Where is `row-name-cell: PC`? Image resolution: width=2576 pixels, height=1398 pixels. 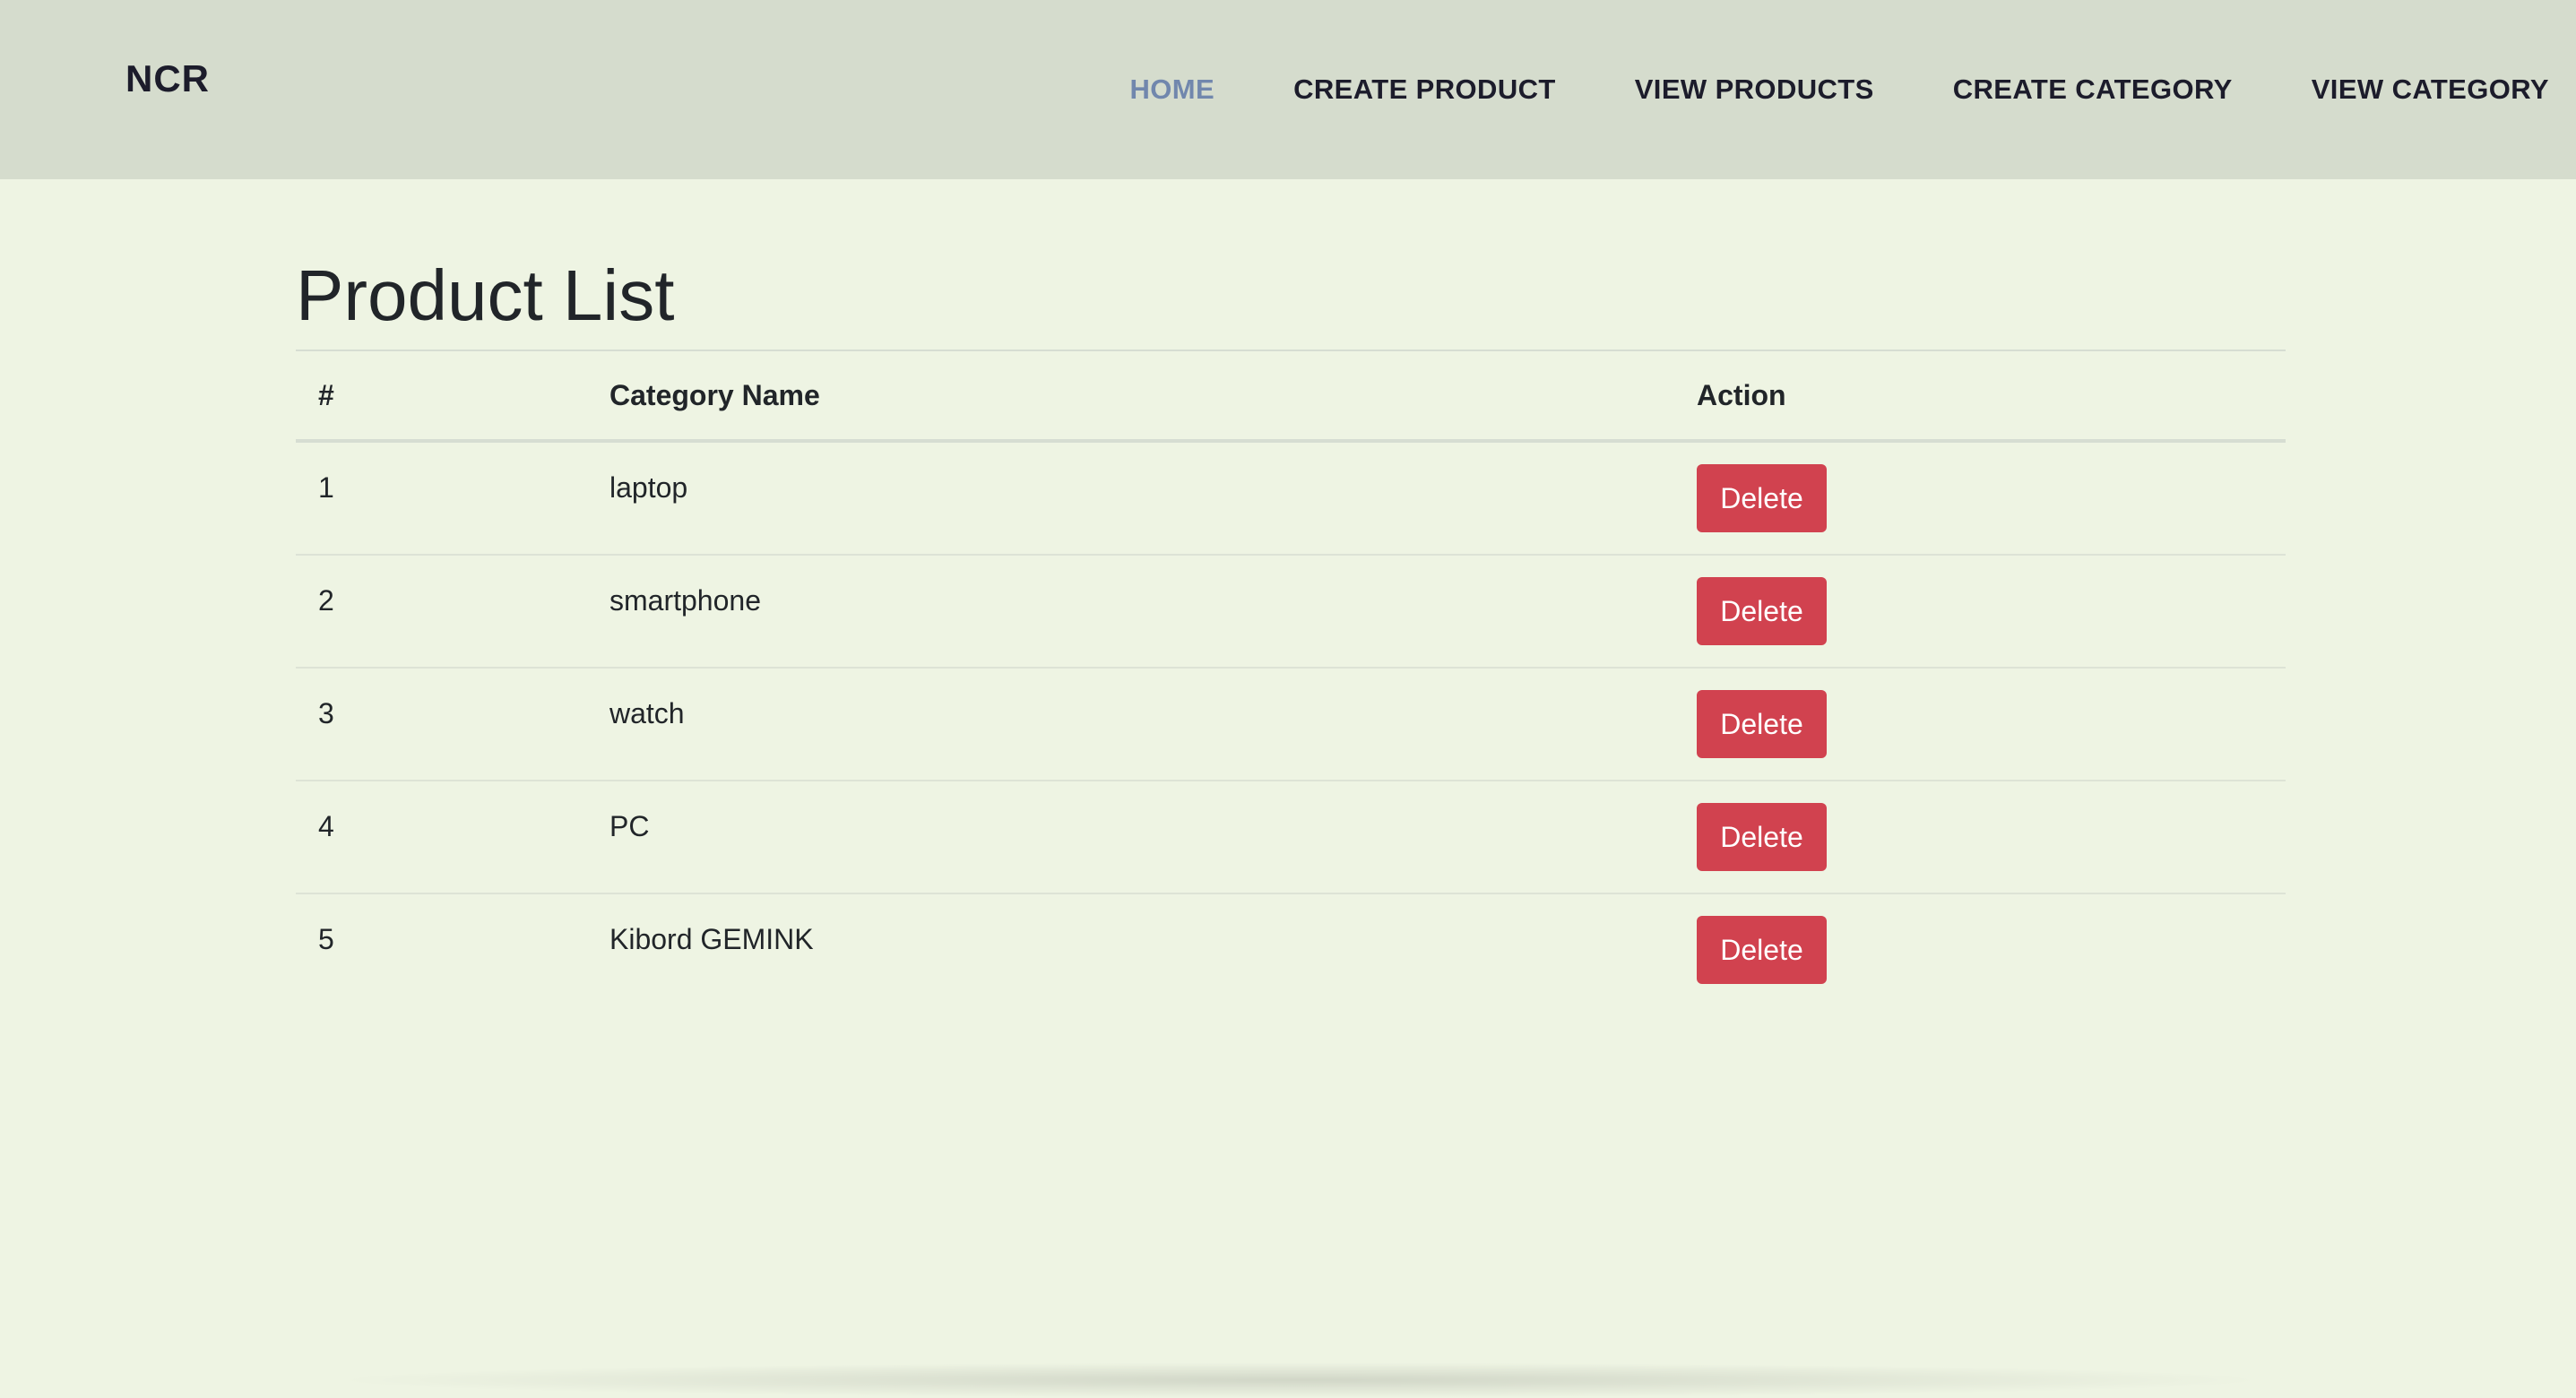 row-name-cell: PC is located at coordinates (1130, 837).